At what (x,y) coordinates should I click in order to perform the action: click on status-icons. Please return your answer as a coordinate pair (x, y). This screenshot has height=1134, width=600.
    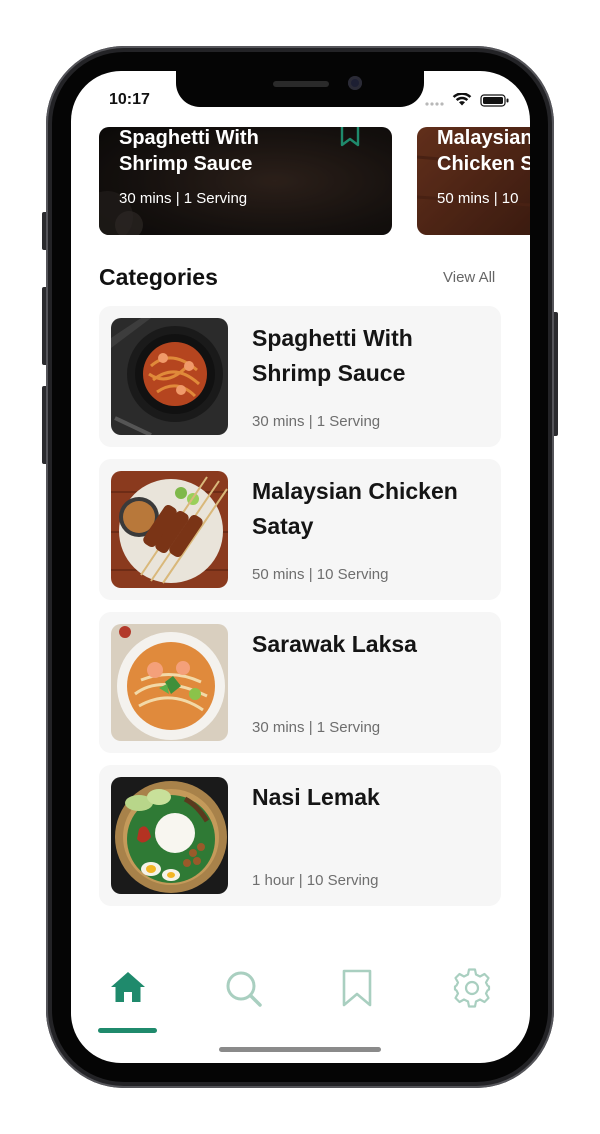
    Looking at the image, I should click on (467, 100).